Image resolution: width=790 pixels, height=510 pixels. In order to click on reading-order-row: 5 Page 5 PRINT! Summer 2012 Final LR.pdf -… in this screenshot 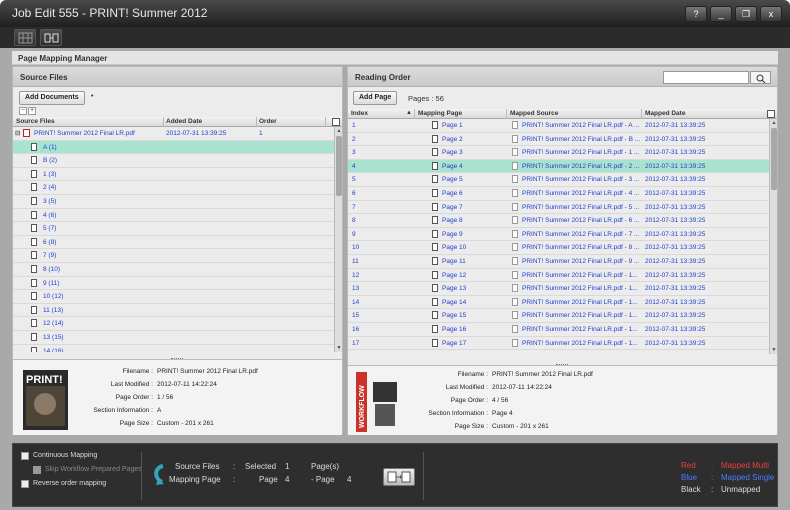, I will do `click(562, 180)`.